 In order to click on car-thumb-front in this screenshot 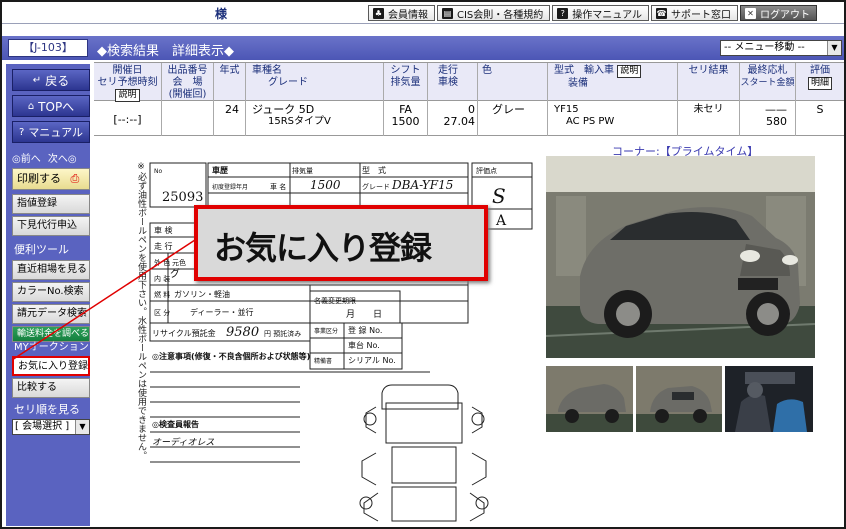, I will do `click(589, 399)`.